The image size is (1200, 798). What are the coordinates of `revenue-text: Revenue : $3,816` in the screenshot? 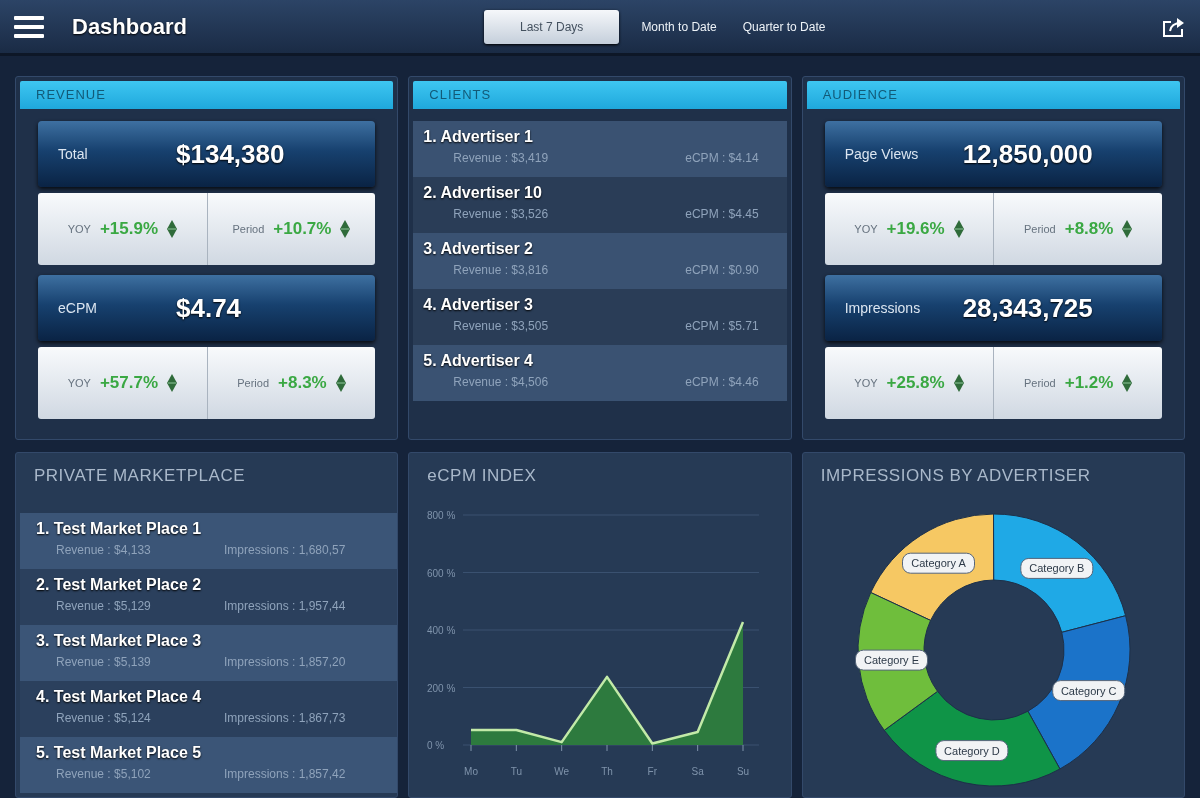 It's located at (501, 270).